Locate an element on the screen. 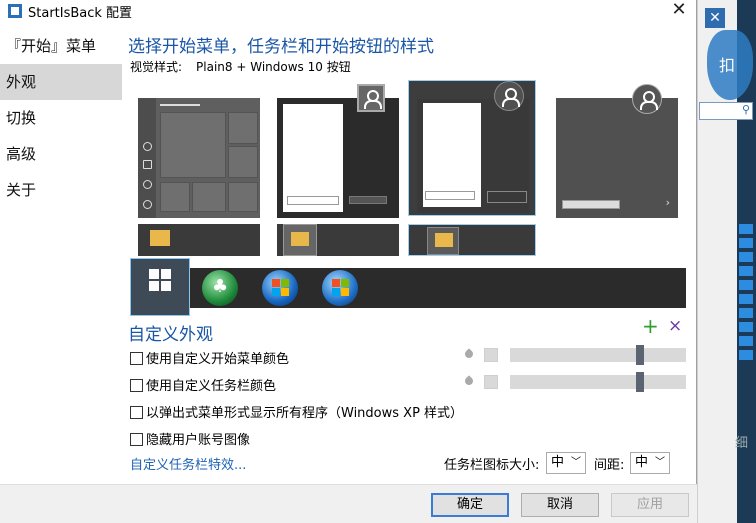  spacing-label: 间距: is located at coordinates (609, 465).